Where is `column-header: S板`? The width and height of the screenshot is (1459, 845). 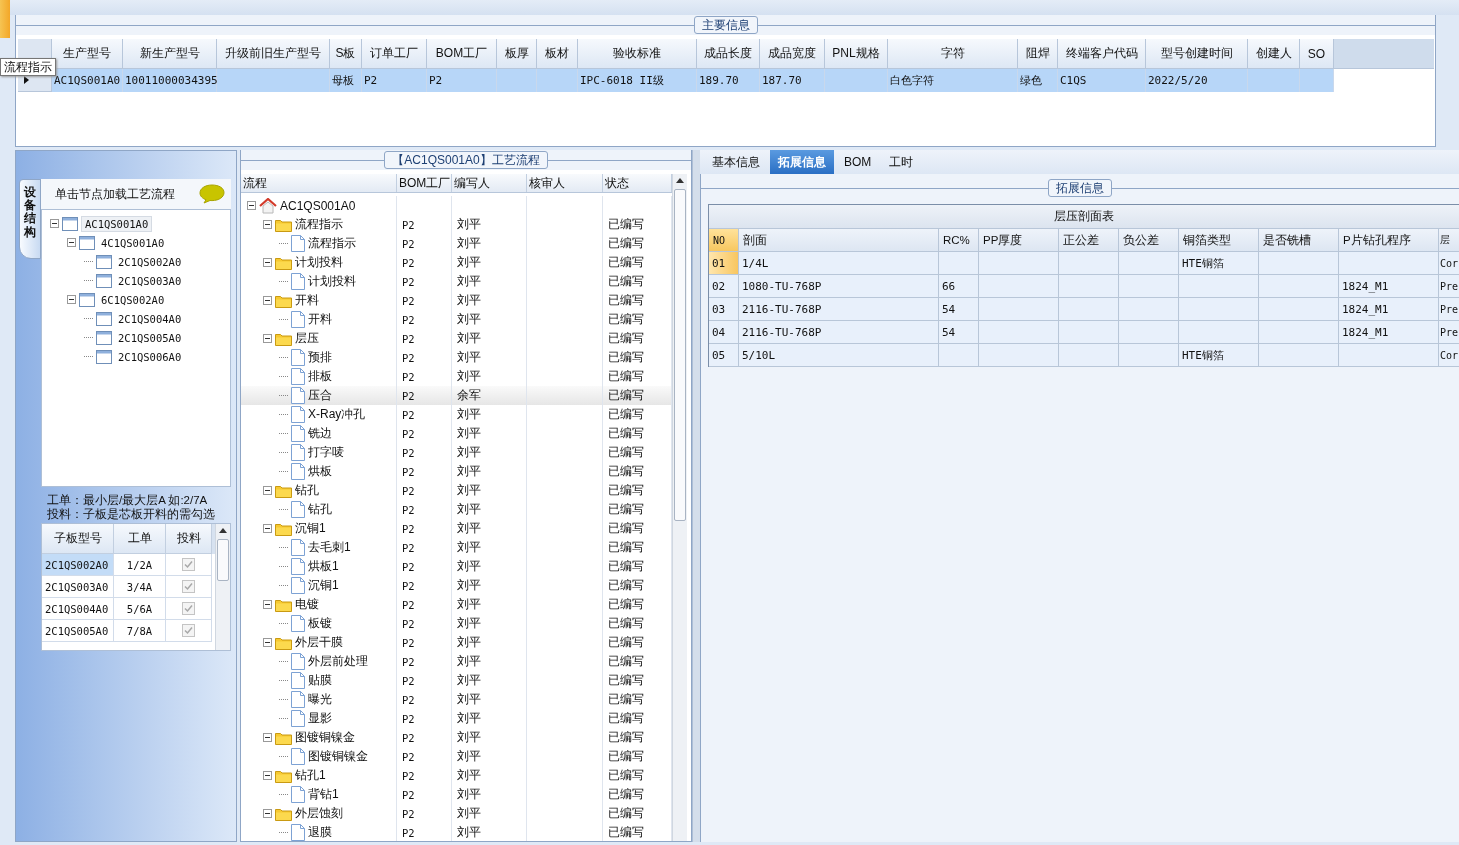
column-header: S板 is located at coordinates (346, 54).